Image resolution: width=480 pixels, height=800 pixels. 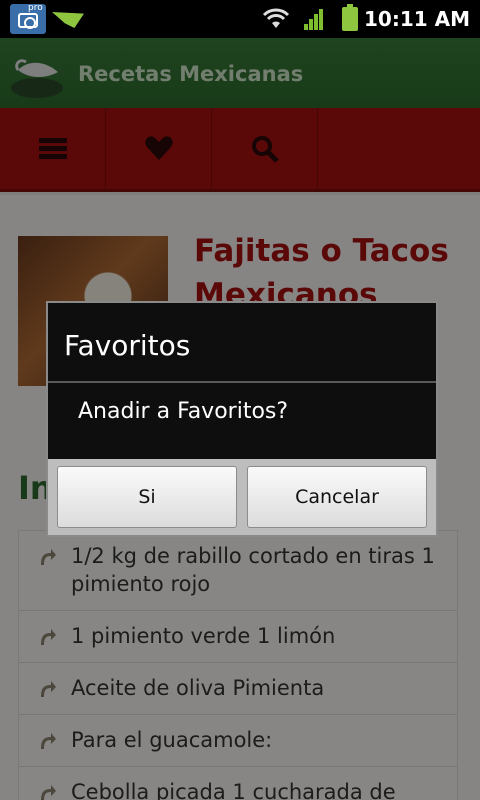 What do you see at coordinates (416, 19) in the screenshot?
I see `clock: 10:11 AM` at bounding box center [416, 19].